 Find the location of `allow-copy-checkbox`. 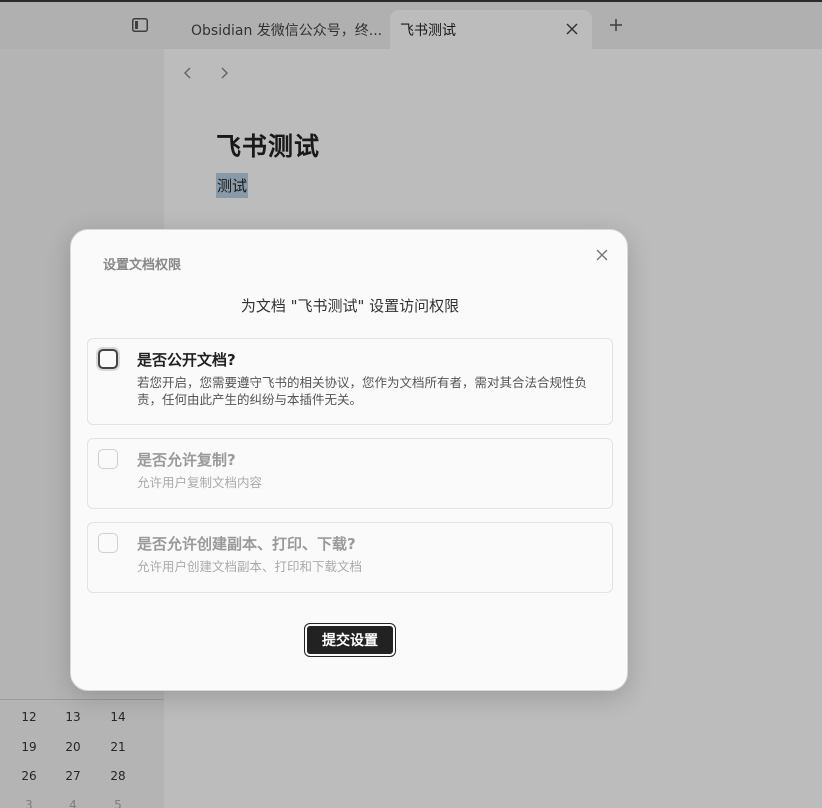

allow-copy-checkbox is located at coordinates (108, 459).